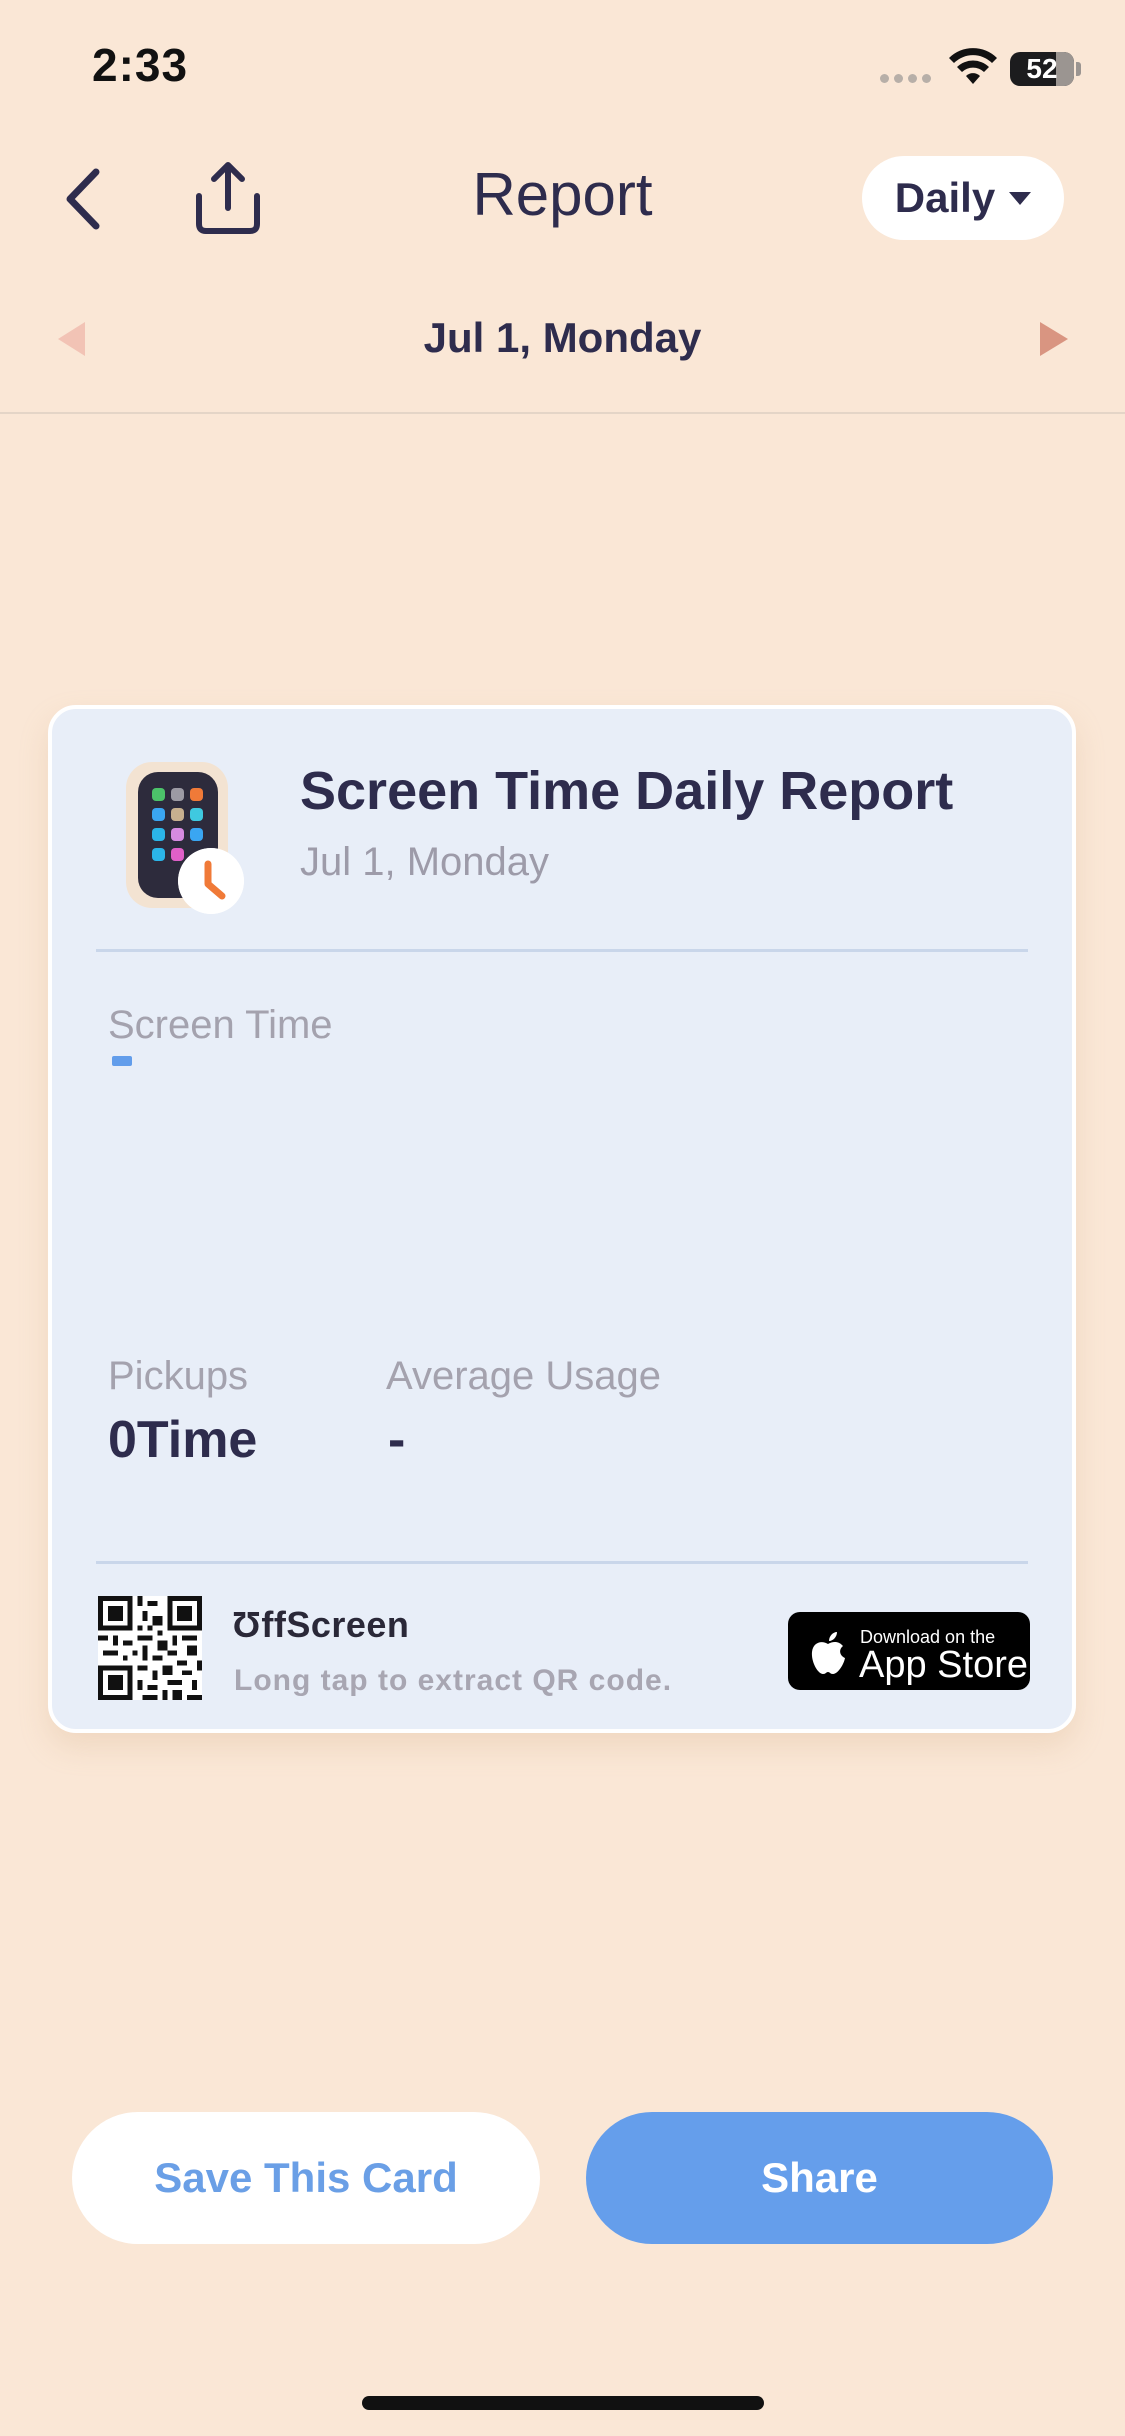 The width and height of the screenshot is (1125, 2436). I want to click on card-divider-bottom, so click(562, 1562).